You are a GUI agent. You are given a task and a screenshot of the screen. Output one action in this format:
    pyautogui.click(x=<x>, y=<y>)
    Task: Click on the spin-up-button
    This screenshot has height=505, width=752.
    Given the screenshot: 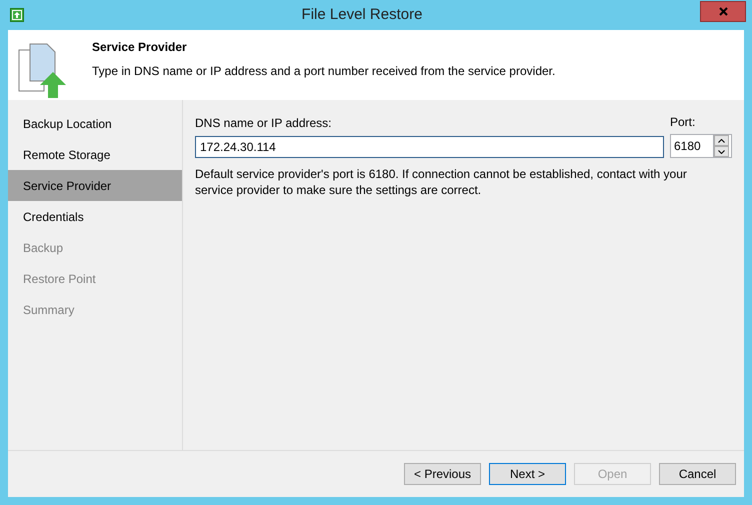 What is the action you would take?
    pyautogui.click(x=721, y=140)
    